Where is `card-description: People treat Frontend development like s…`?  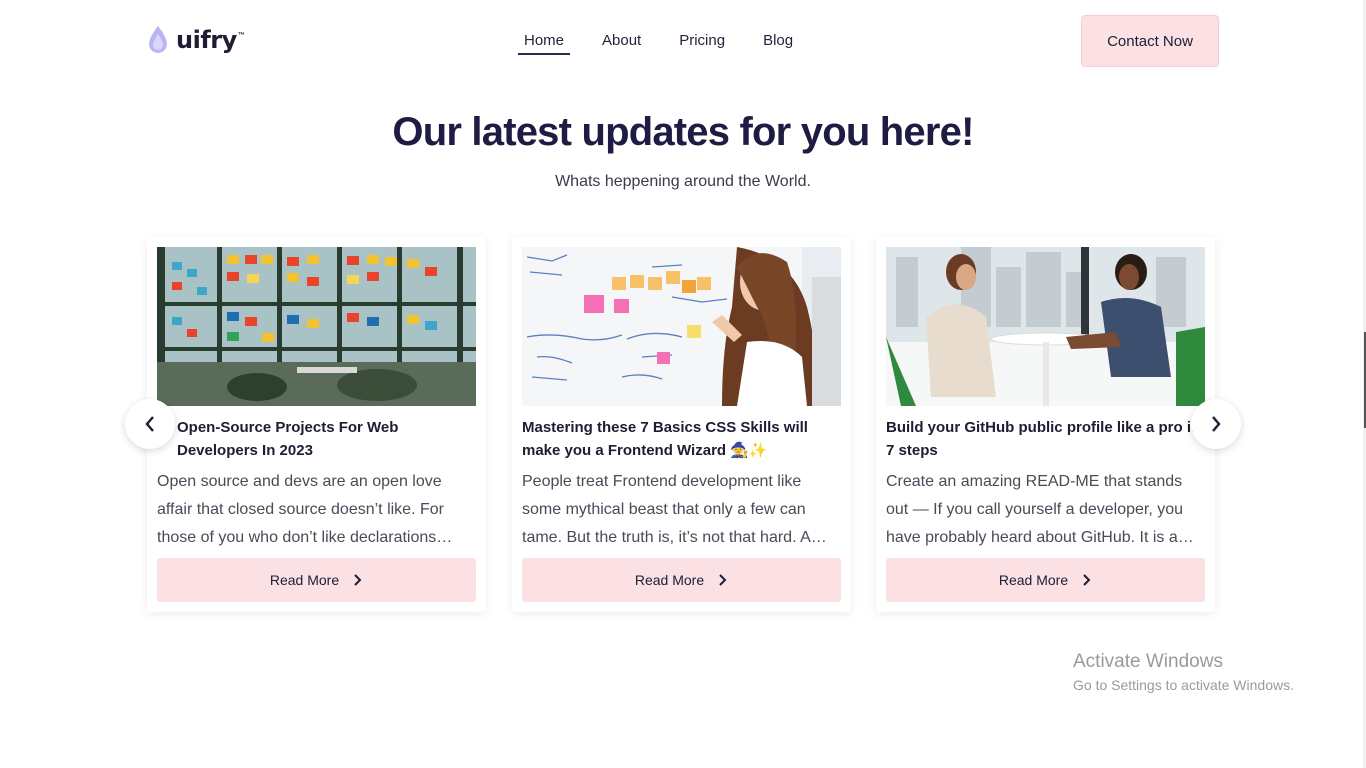
card-description: People treat Frontend development like s… is located at coordinates (674, 509).